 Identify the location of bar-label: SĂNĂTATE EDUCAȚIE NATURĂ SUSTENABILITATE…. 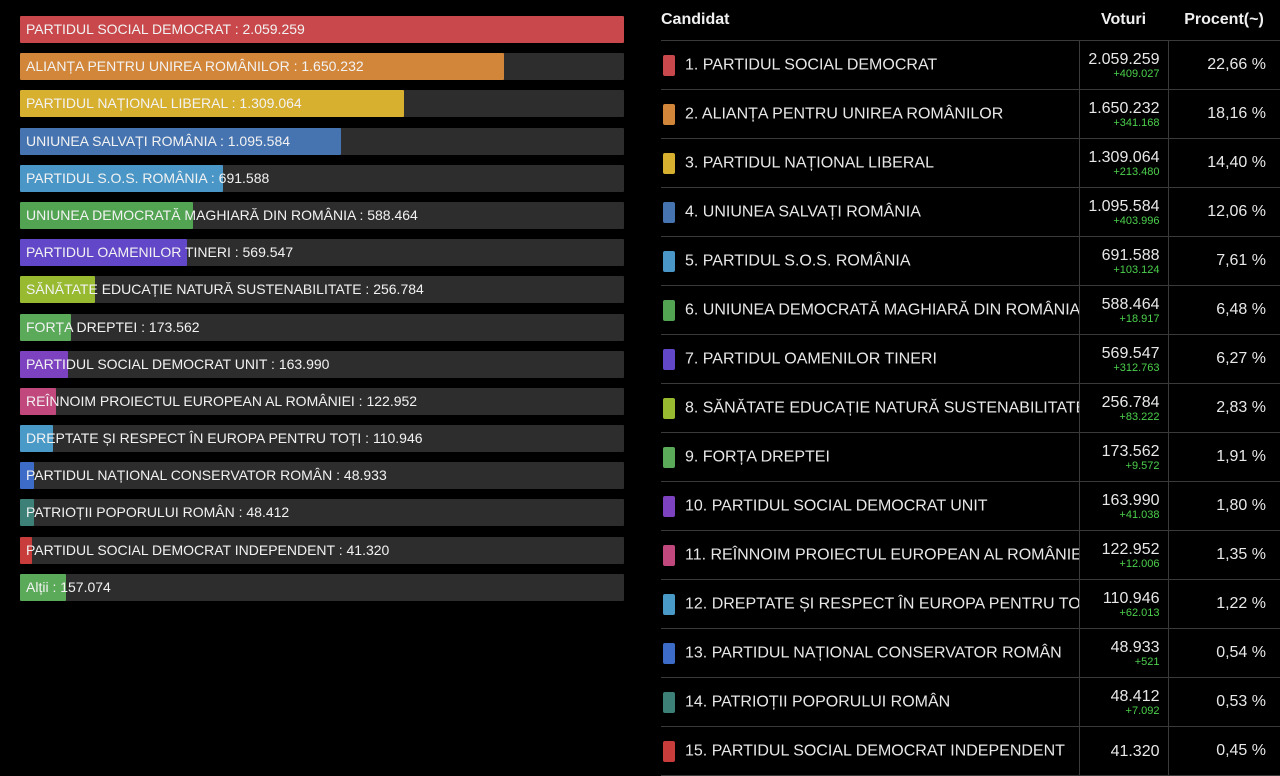
(225, 289).